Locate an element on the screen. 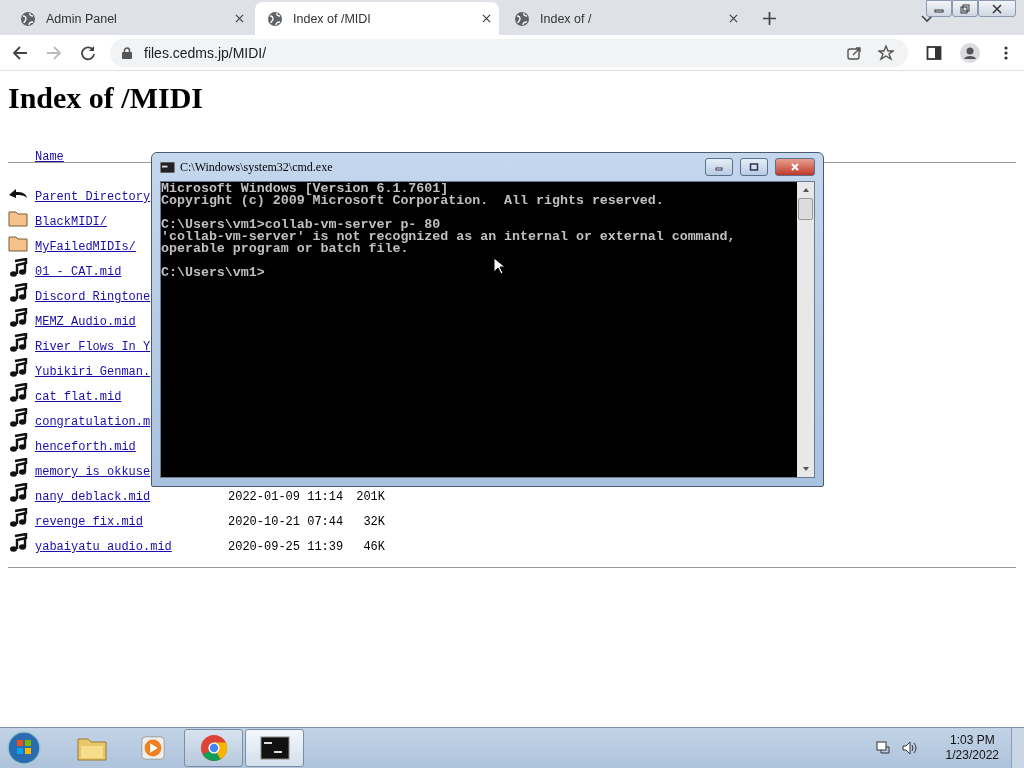 The width and height of the screenshot is (1024, 768). browser-icon is located at coordinates (213, 748).